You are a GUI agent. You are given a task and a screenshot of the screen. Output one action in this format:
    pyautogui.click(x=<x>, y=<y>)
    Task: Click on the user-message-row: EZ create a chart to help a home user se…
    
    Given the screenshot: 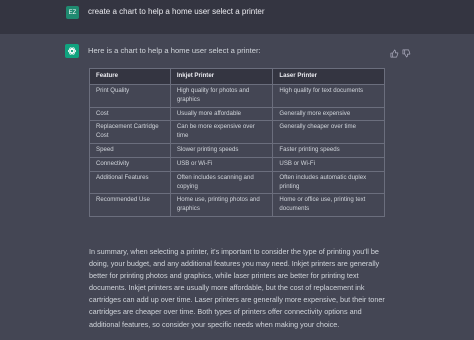 What is the action you would take?
    pyautogui.click(x=237, y=17)
    